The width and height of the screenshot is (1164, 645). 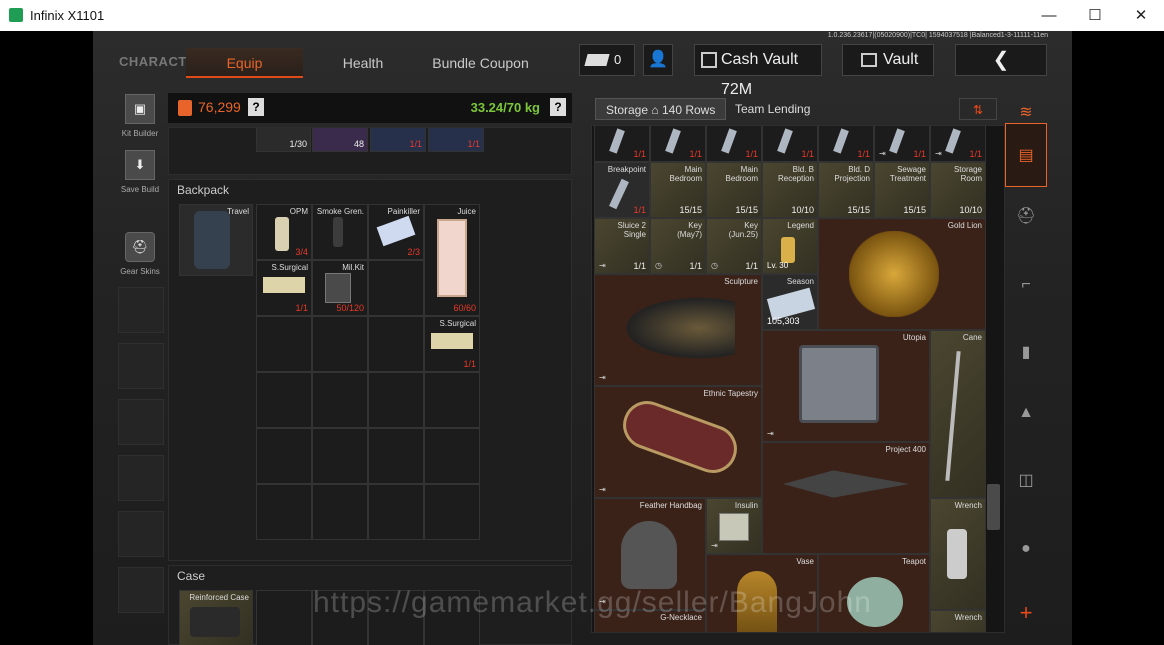 I want to click on item-cell: Cane, so click(x=958, y=414).